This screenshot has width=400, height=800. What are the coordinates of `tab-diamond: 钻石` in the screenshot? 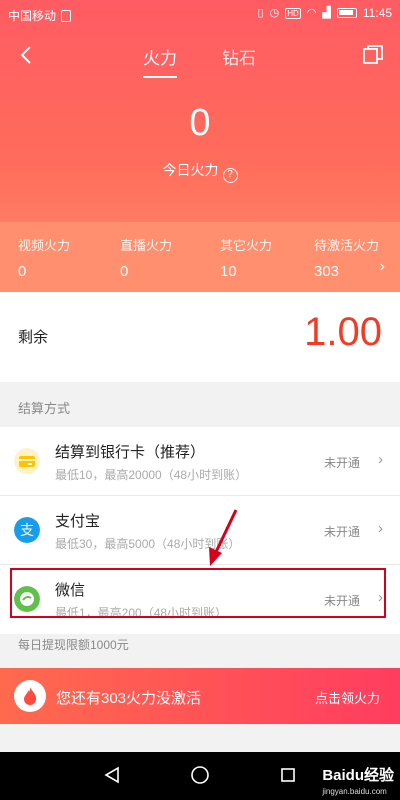 It's located at (239, 56).